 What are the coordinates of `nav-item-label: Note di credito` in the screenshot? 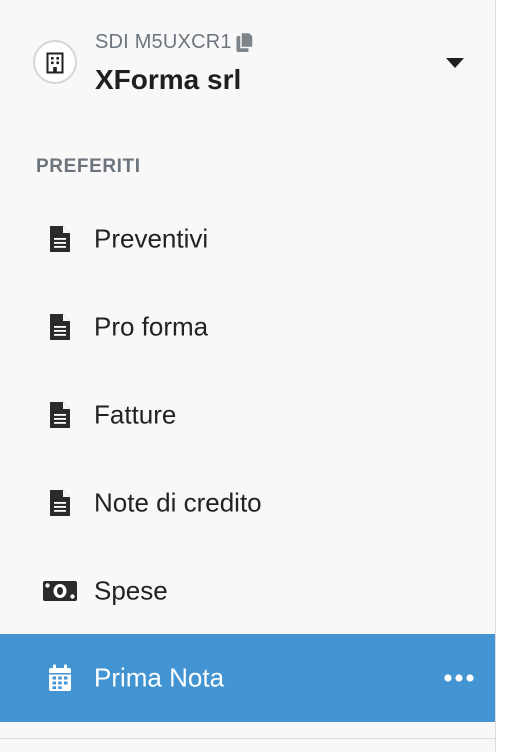 It's located at (178, 502).